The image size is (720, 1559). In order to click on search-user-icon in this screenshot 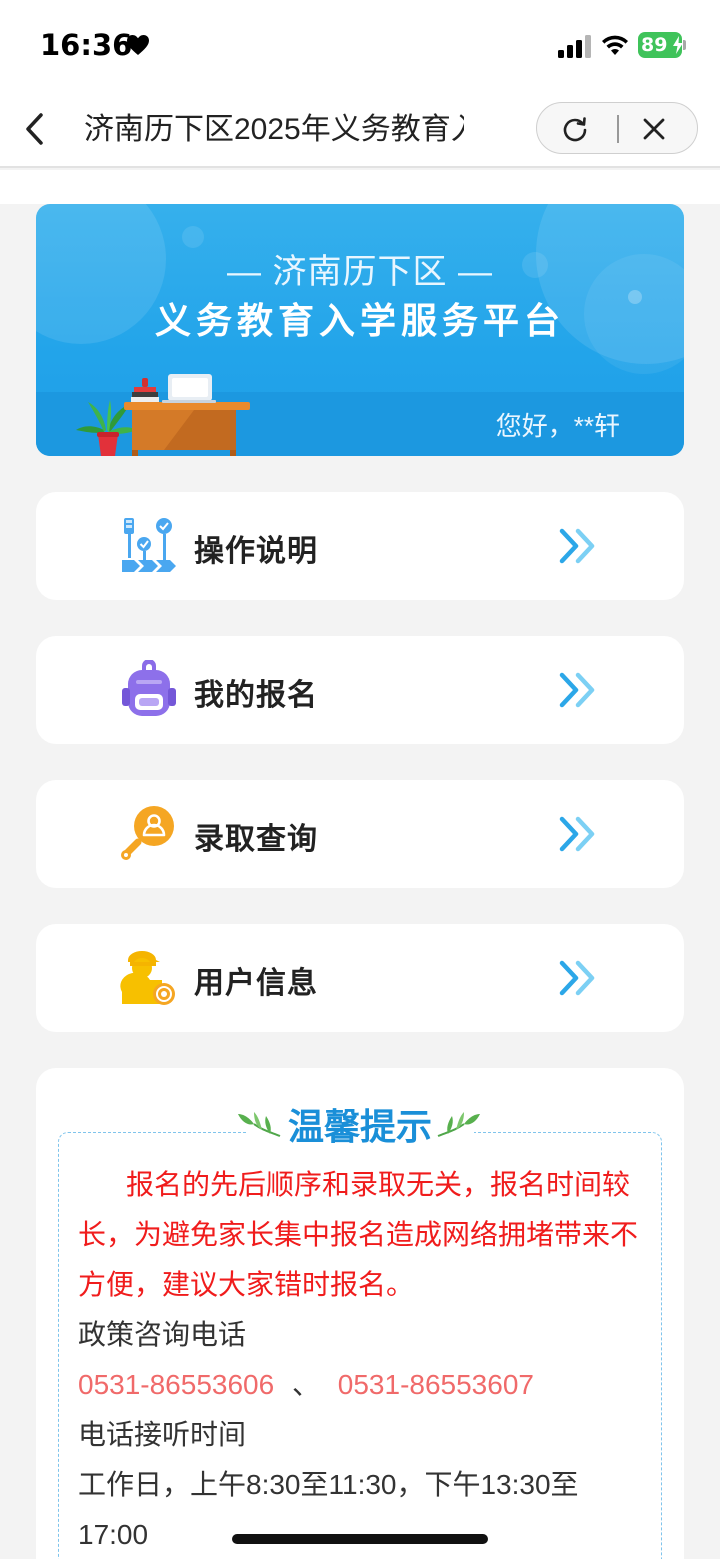, I will do `click(147, 833)`.